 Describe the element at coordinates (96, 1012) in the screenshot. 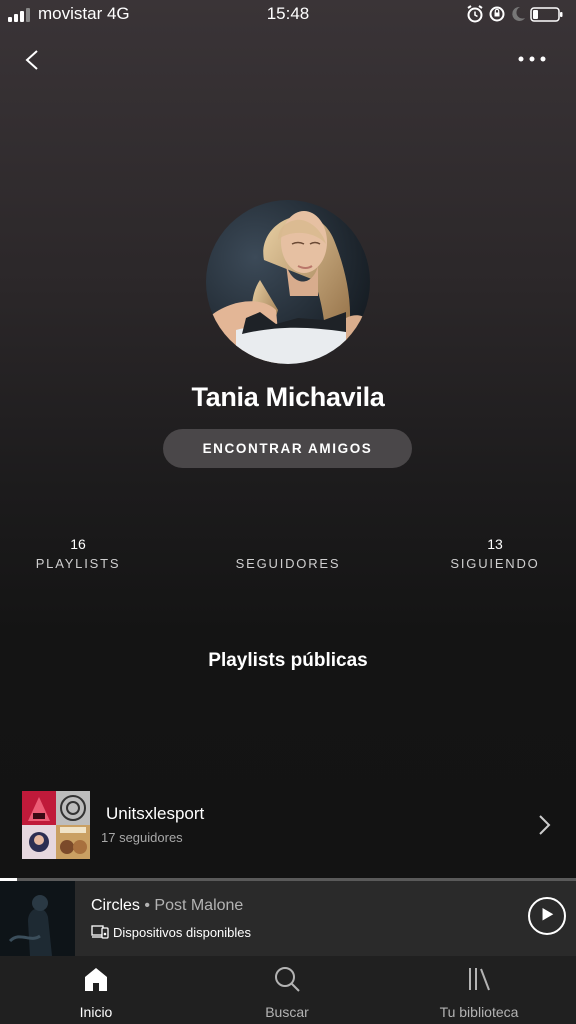

I see `nav-label: Inicio` at that location.